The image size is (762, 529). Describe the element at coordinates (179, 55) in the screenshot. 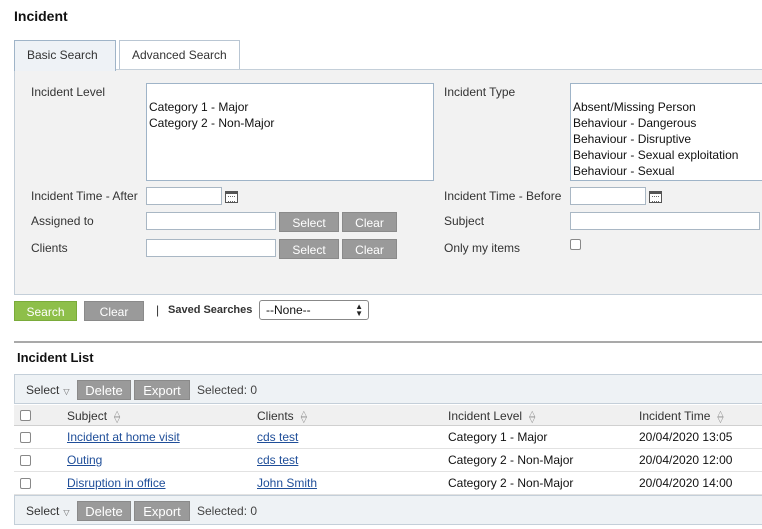

I see `tab-advanced-search: Advanced Search` at that location.